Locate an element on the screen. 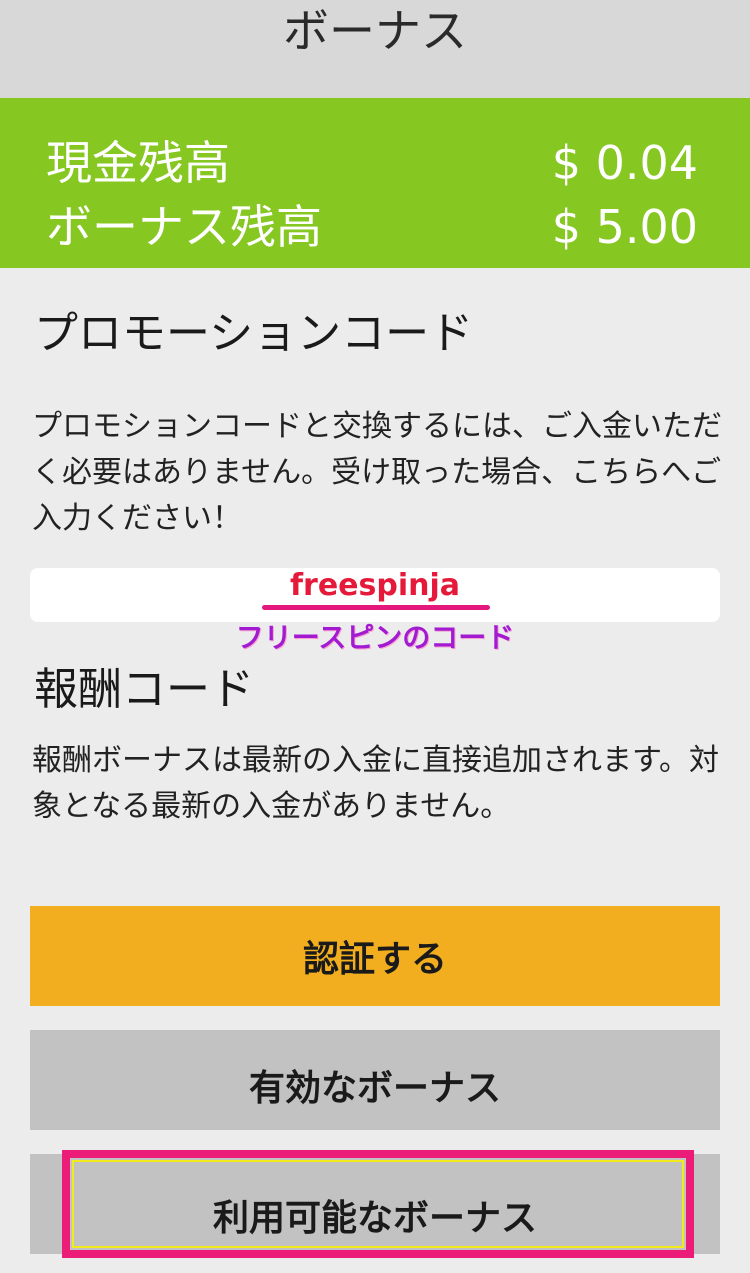  page-title: ボーナス is located at coordinates (375, 31).